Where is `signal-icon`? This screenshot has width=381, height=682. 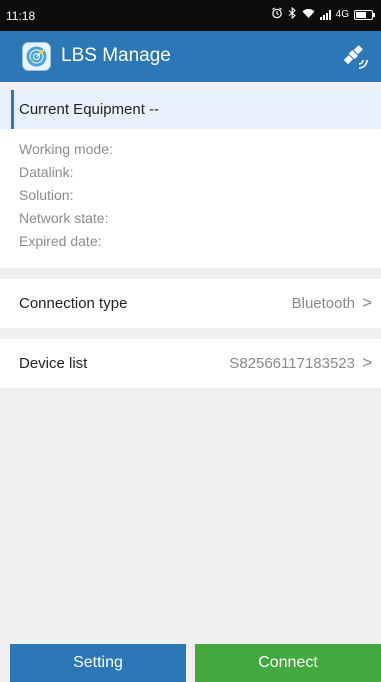 signal-icon is located at coordinates (325, 14).